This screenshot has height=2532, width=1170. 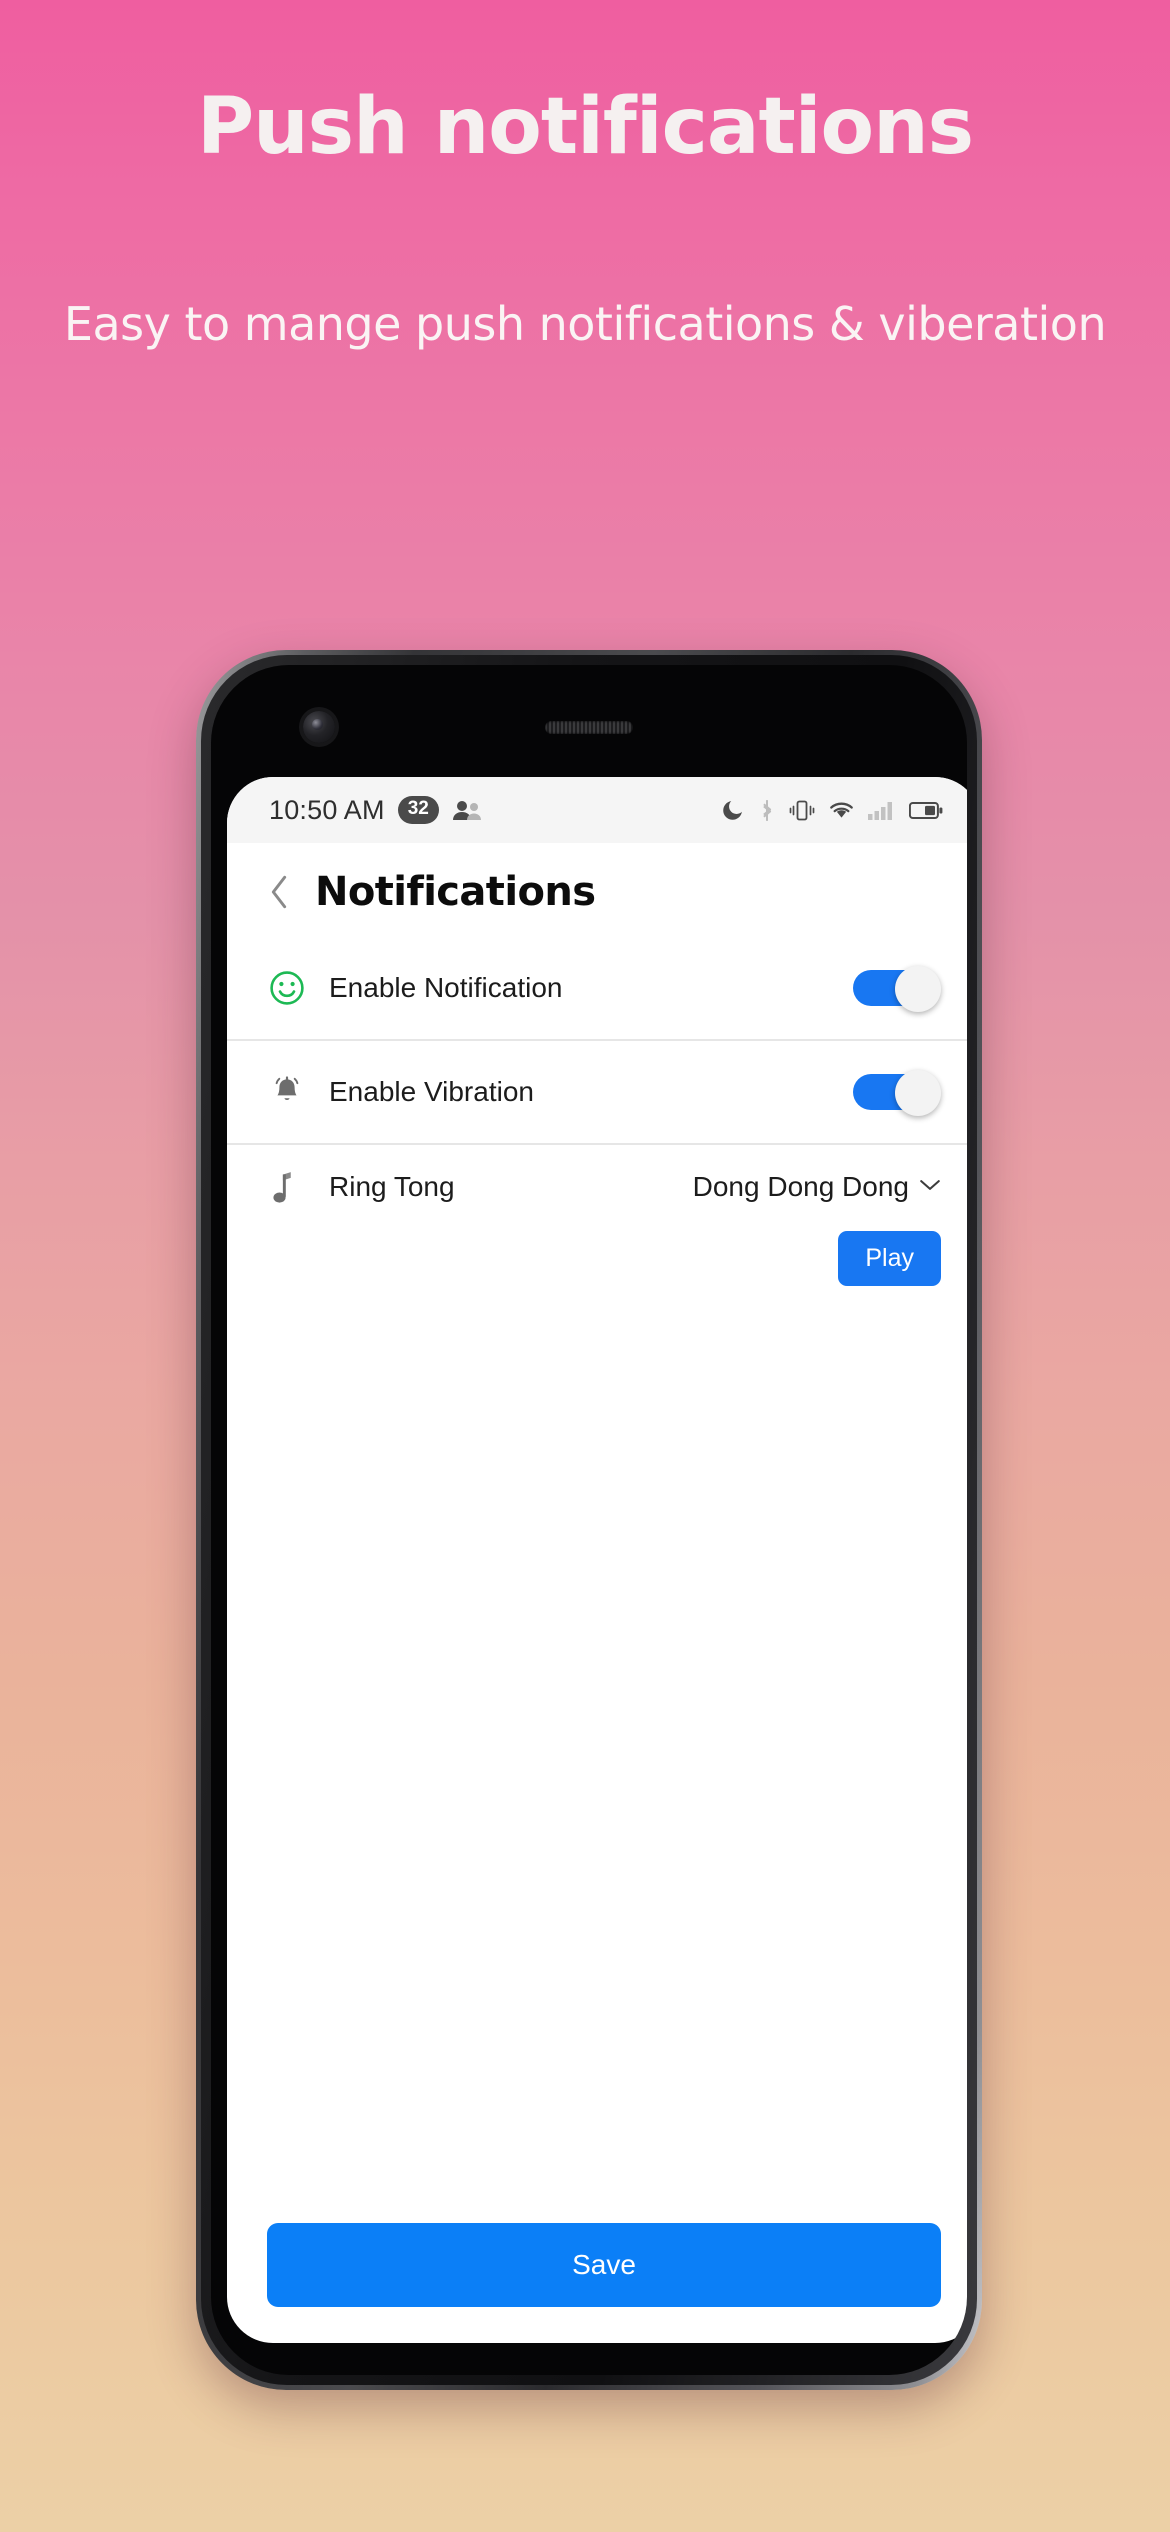 What do you see at coordinates (585, 127) in the screenshot?
I see `promo-title: Push notifications` at bounding box center [585, 127].